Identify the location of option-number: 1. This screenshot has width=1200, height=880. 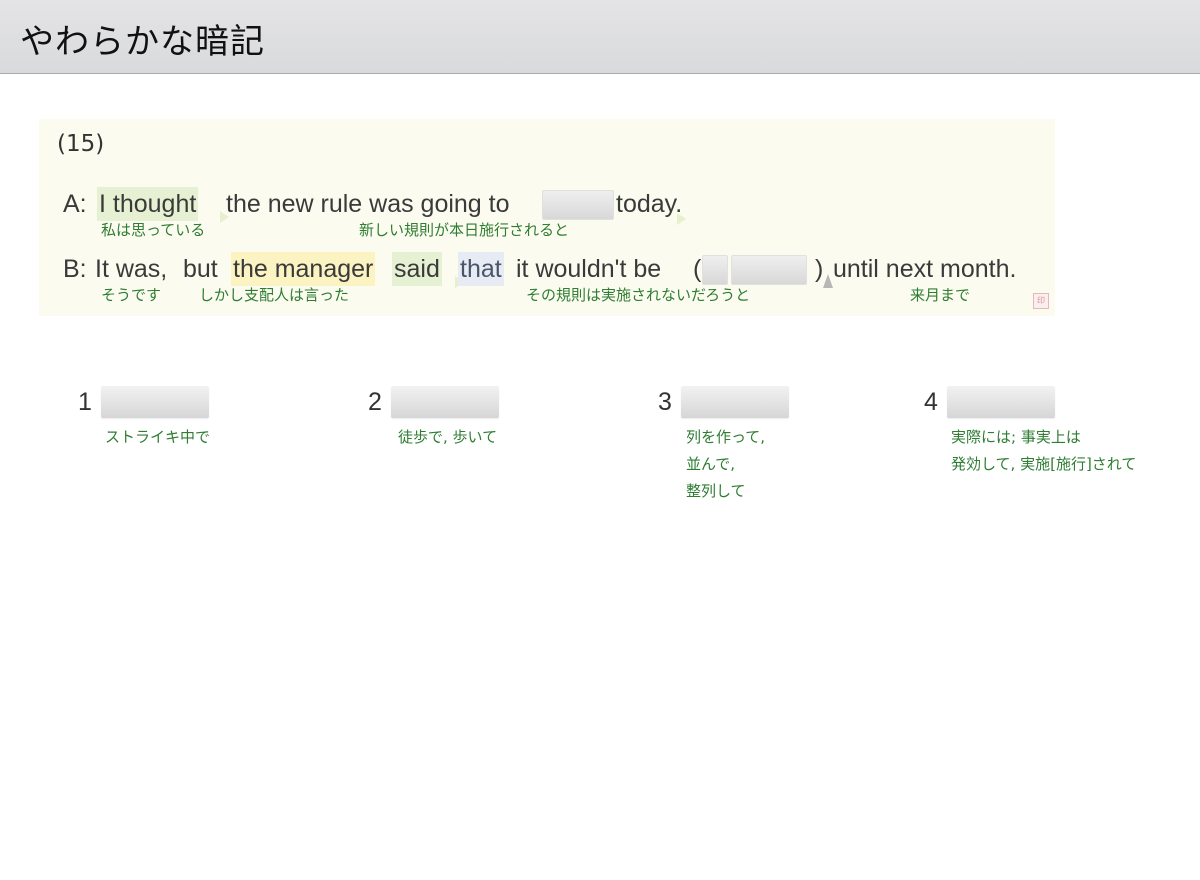
(85, 402).